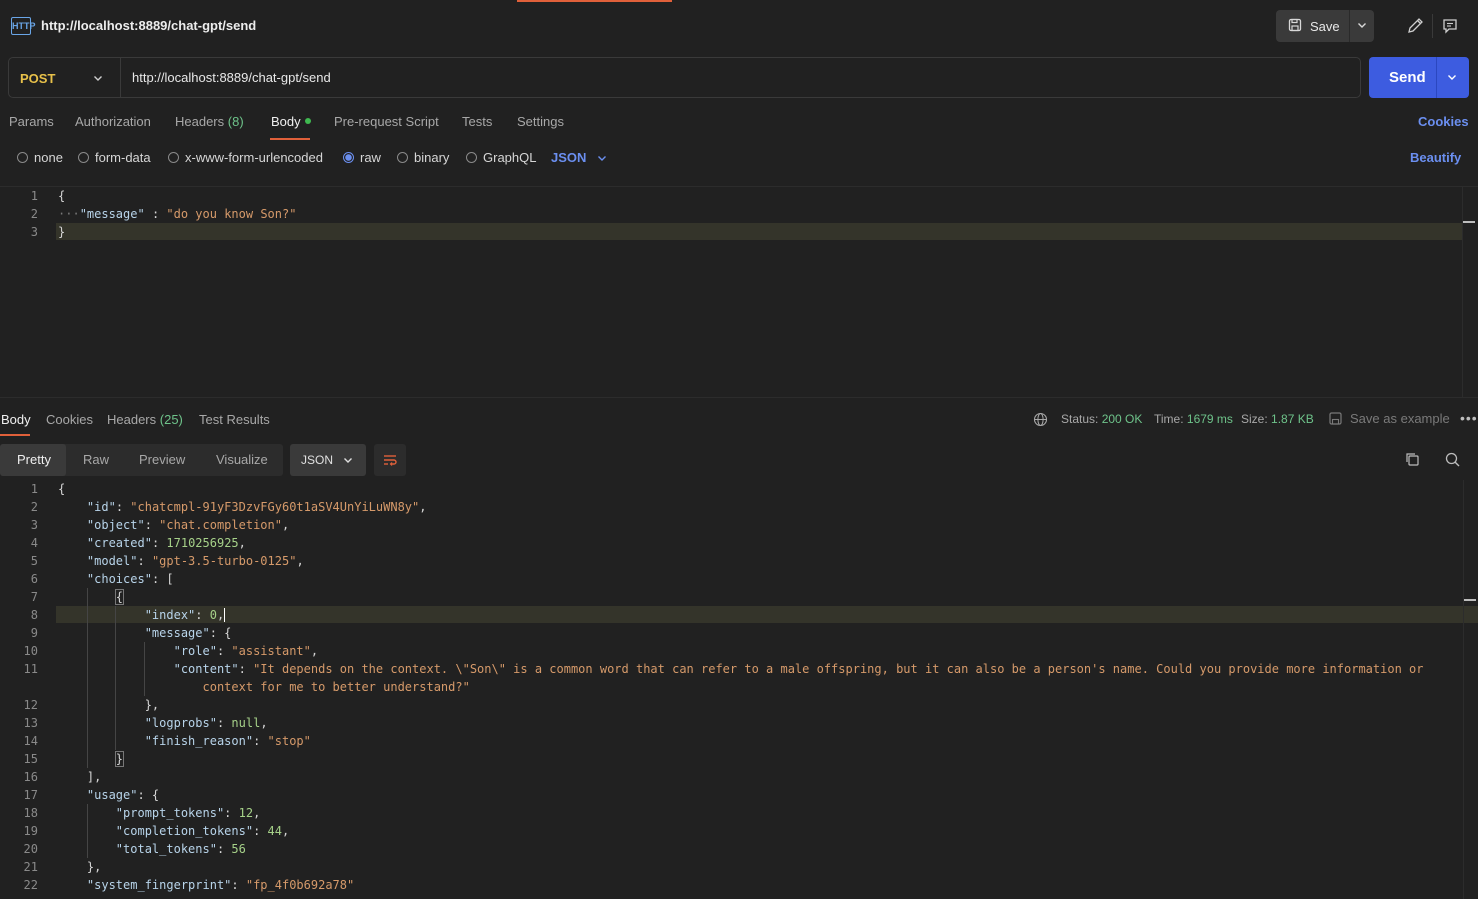  Describe the element at coordinates (96, 459) in the screenshot. I see `view-raw: Raw` at that location.